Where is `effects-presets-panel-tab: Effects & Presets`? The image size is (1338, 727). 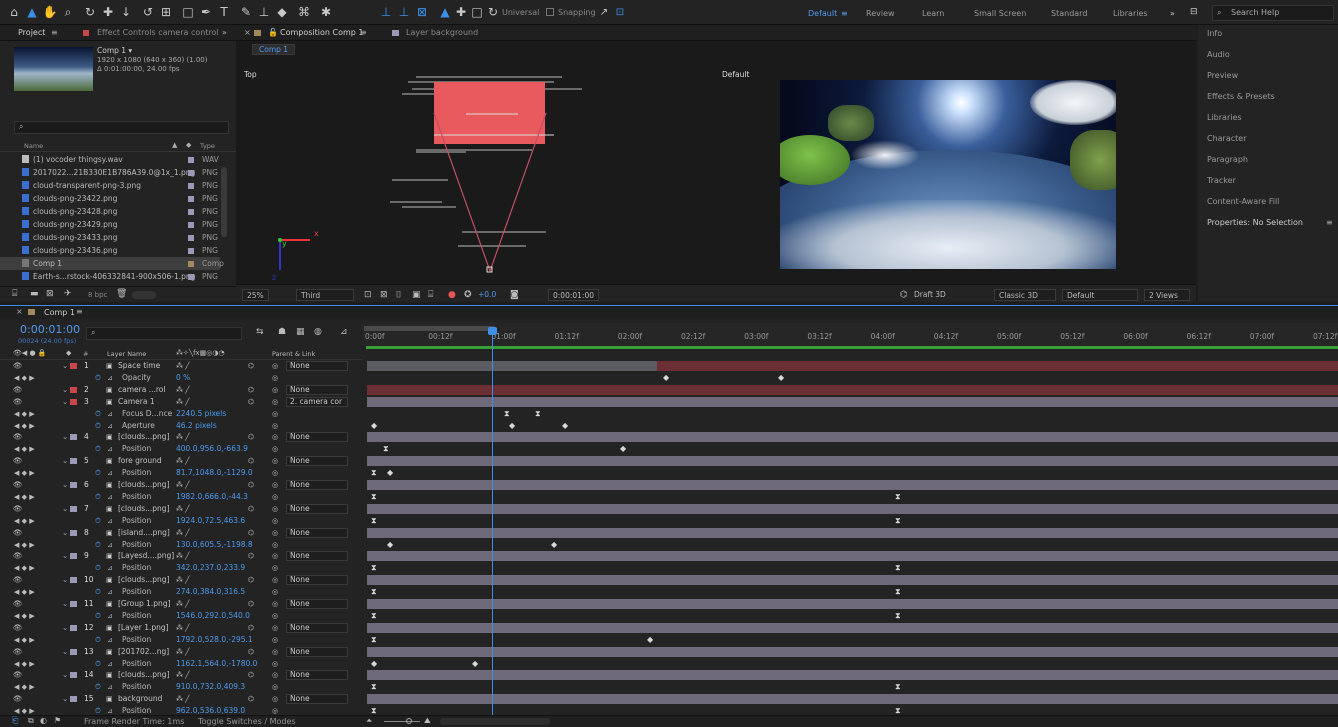 effects-presets-panel-tab: Effects & Presets is located at coordinates (1241, 96).